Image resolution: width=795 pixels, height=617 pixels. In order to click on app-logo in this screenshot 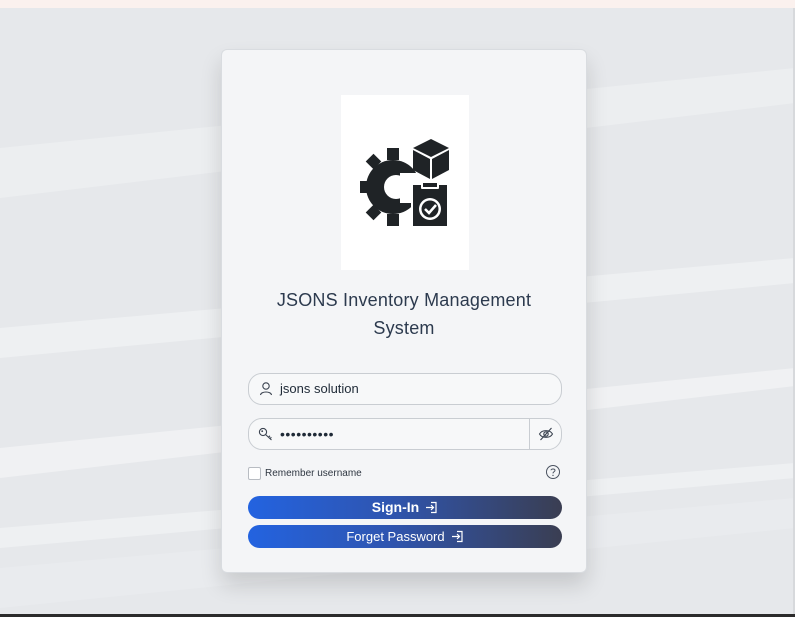, I will do `click(405, 182)`.